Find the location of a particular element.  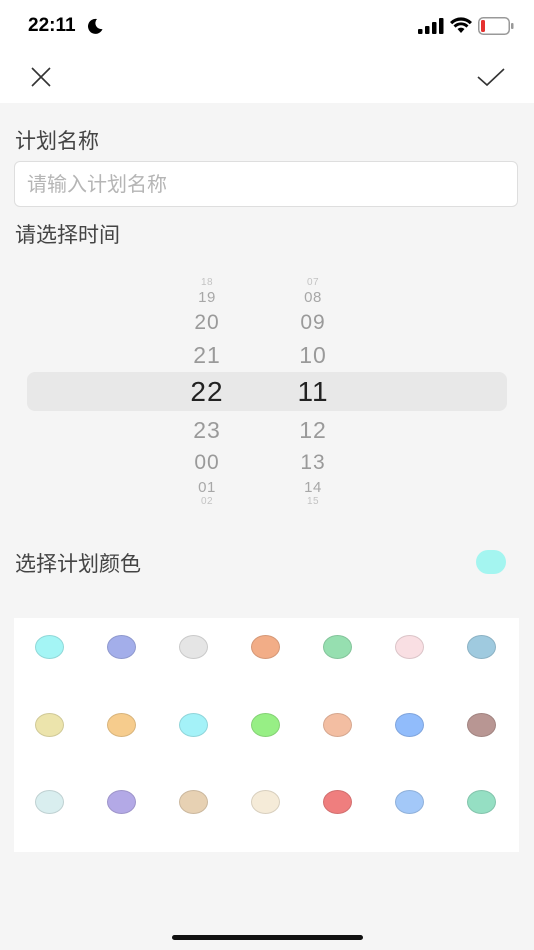

minute-option: 07 is located at coordinates (313, 283).